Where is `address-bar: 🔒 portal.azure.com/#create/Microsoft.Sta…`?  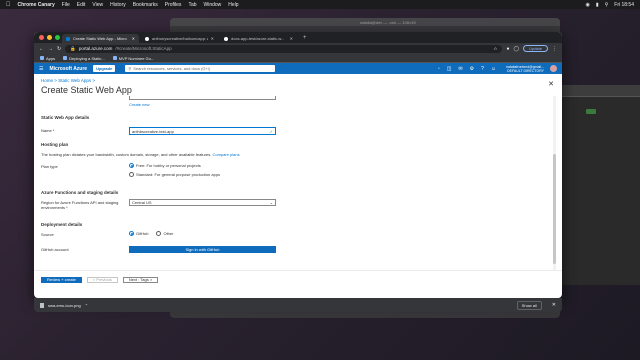 address-bar: 🔒 portal.azure.com/#create/Microsoft.Sta… is located at coordinates (284, 48).